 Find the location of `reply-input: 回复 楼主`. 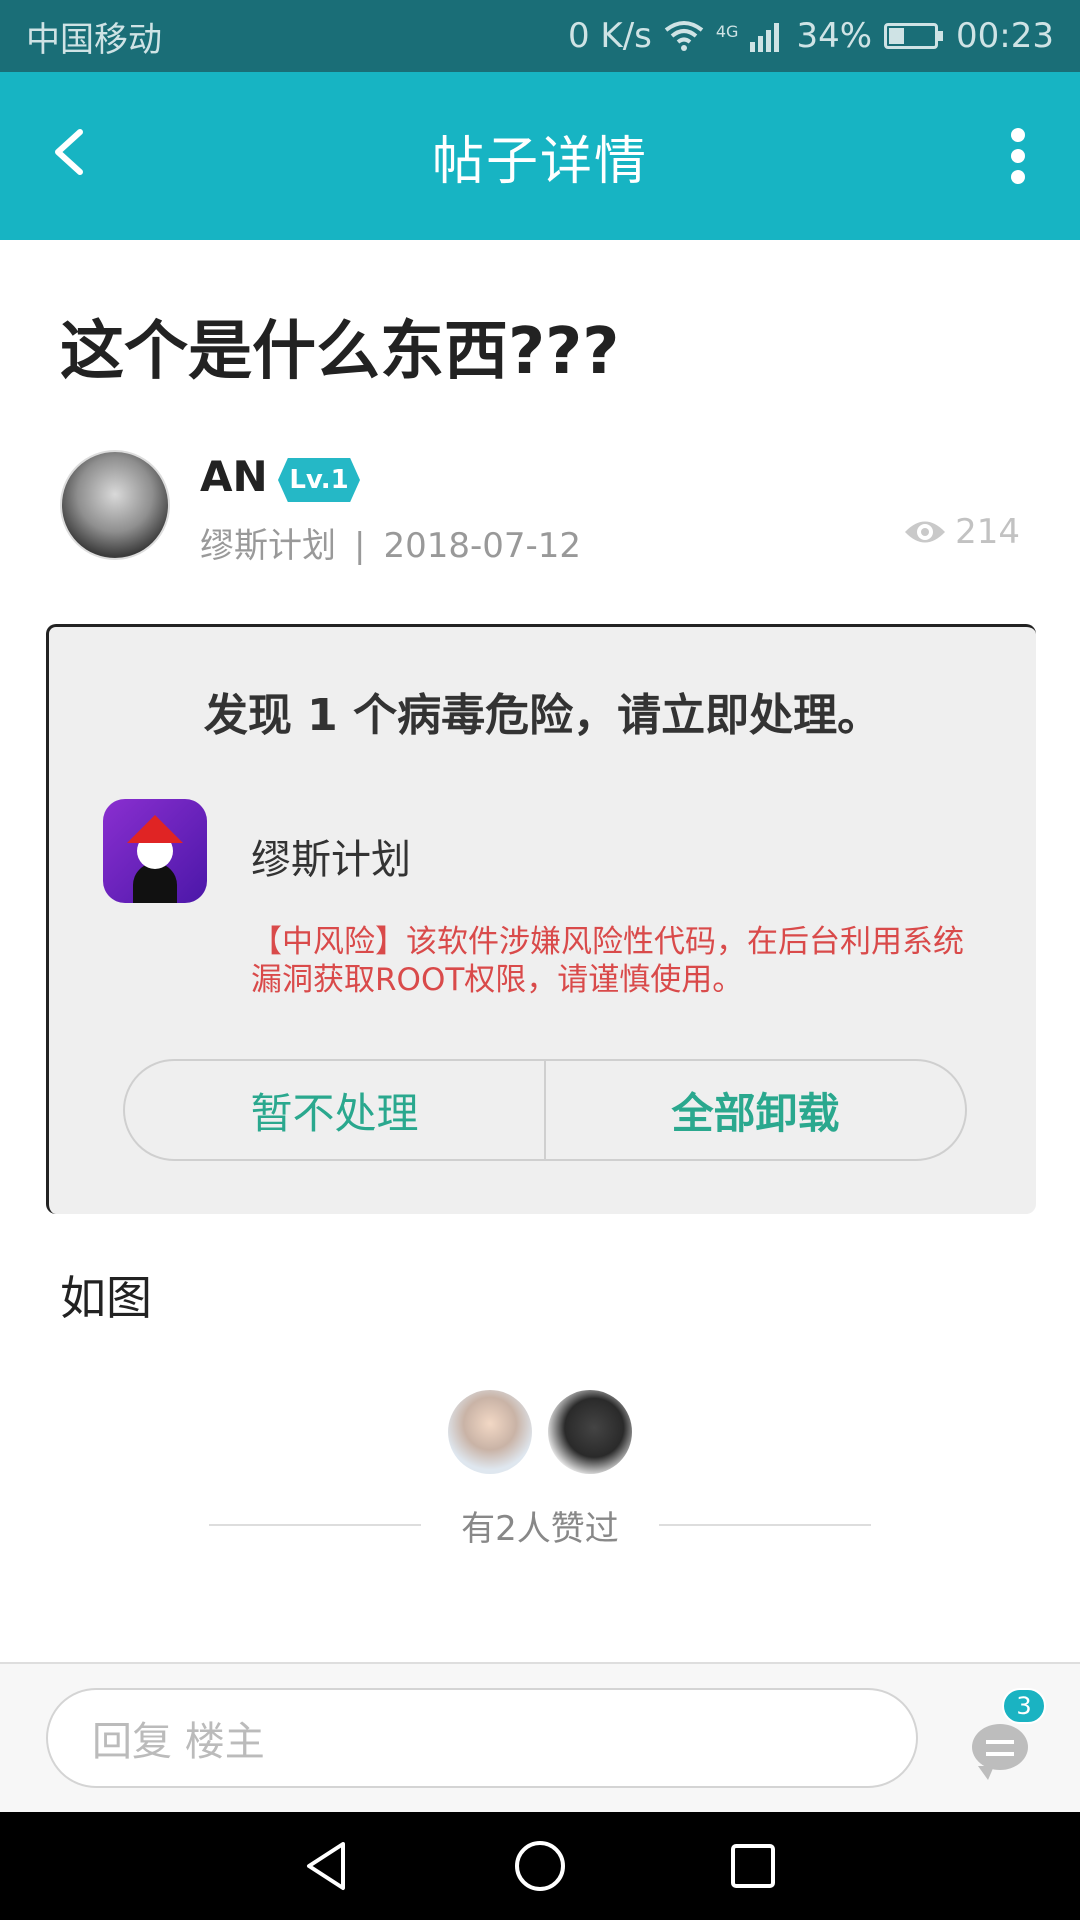

reply-input: 回复 楼主 is located at coordinates (482, 1738).